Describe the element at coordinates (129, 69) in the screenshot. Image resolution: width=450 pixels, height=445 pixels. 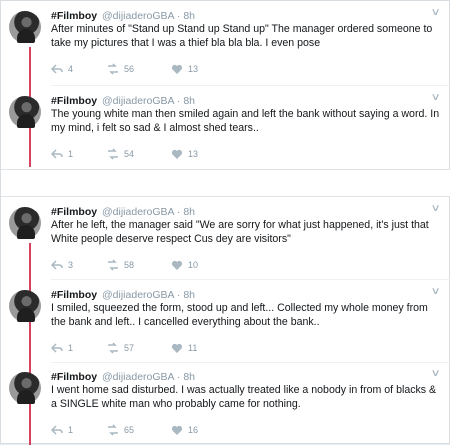
I see `retweet-count: 56` at that location.